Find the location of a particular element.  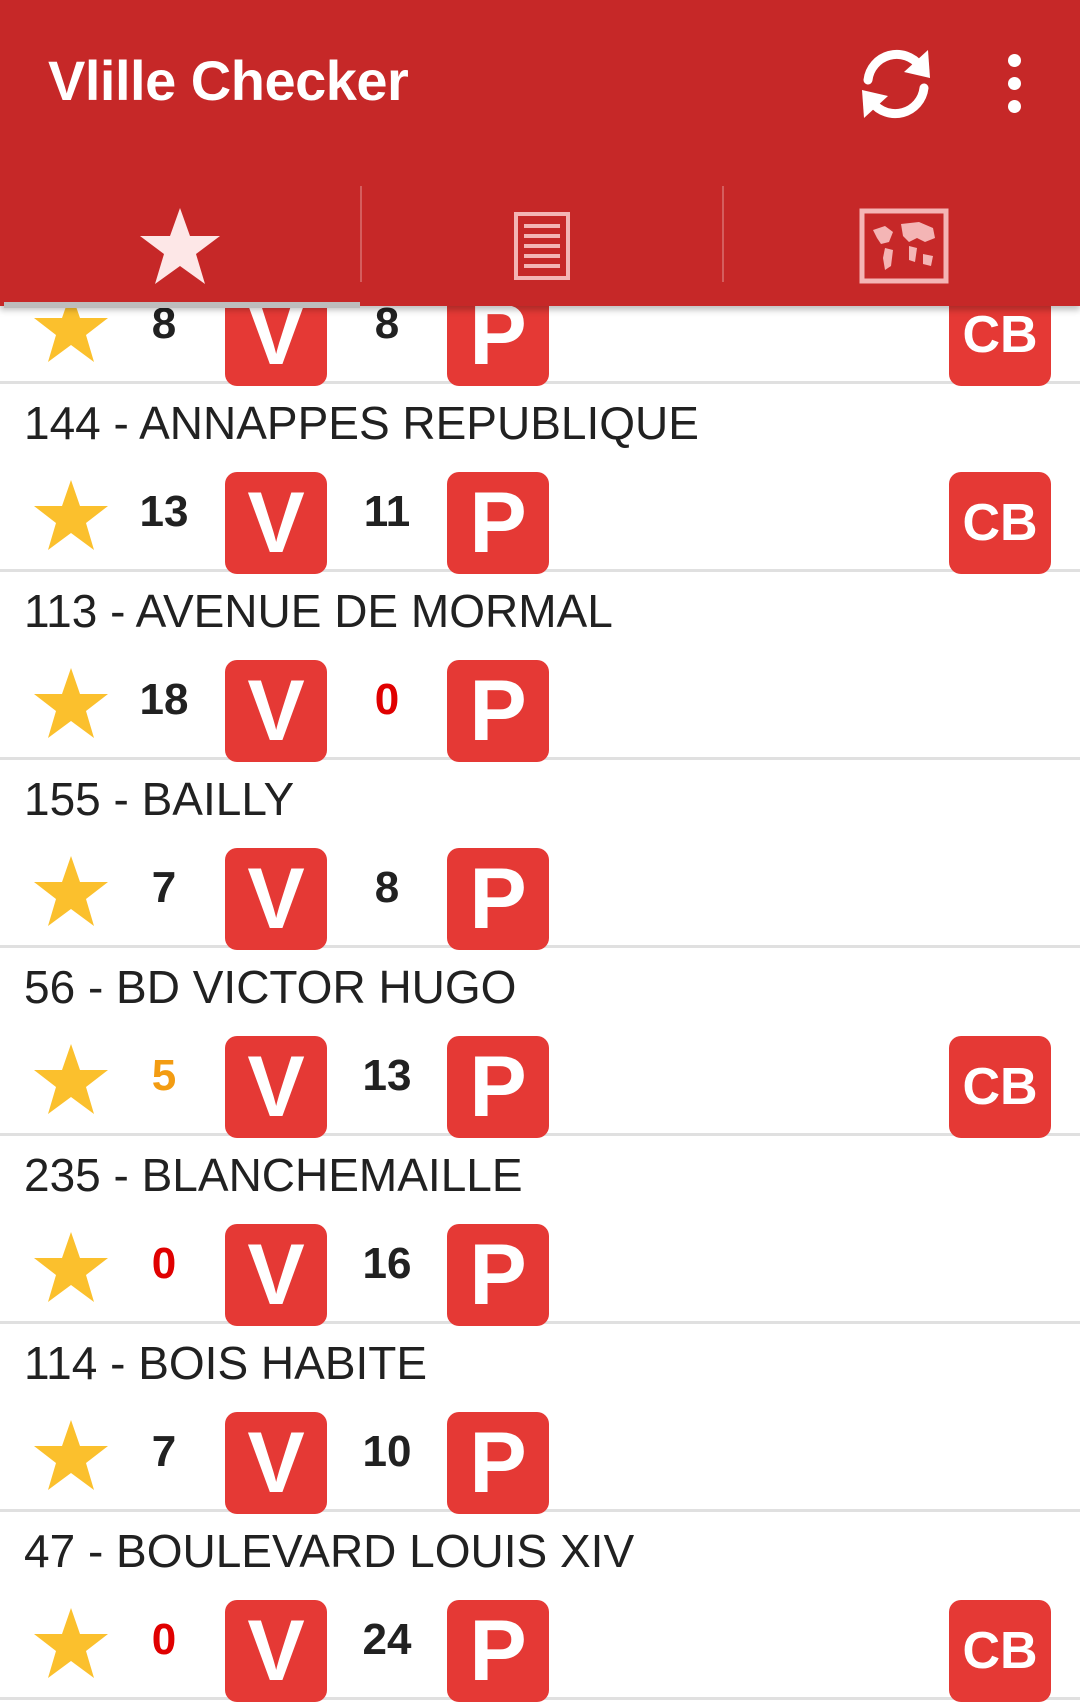

station-row: 114 - BOIS HABITE 7 V 10 P is located at coordinates (540, 1419).